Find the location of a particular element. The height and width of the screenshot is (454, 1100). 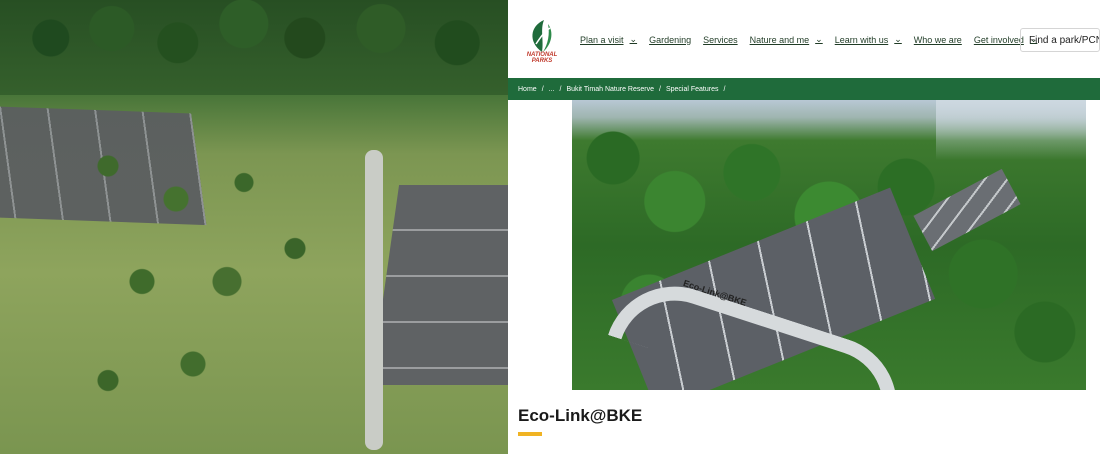

forest-canopy is located at coordinates (254, 47).